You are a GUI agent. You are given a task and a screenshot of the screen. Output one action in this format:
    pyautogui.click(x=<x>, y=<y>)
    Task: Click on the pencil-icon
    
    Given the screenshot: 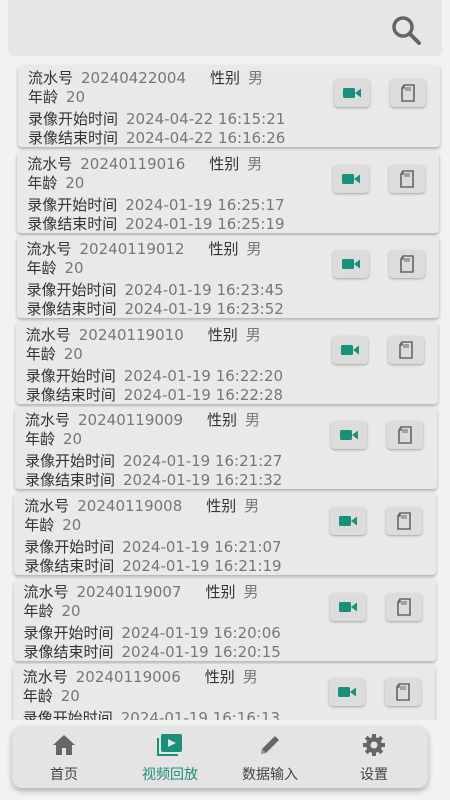 What is the action you would take?
    pyautogui.click(x=270, y=745)
    